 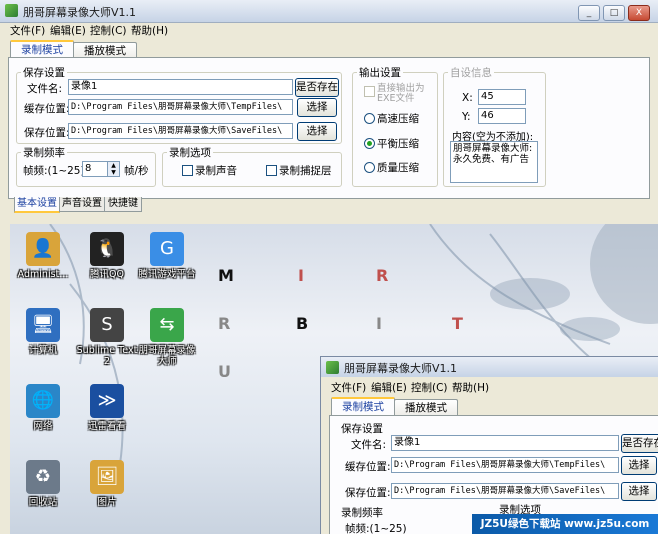 I want to click on minimize-button: _, so click(x=589, y=13).